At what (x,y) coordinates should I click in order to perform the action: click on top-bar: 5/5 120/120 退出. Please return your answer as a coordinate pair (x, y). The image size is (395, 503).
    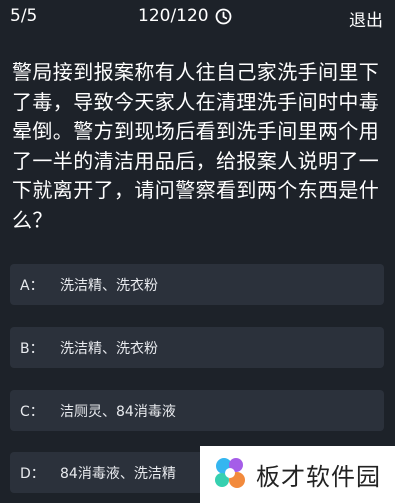
    Looking at the image, I should click on (197, 17).